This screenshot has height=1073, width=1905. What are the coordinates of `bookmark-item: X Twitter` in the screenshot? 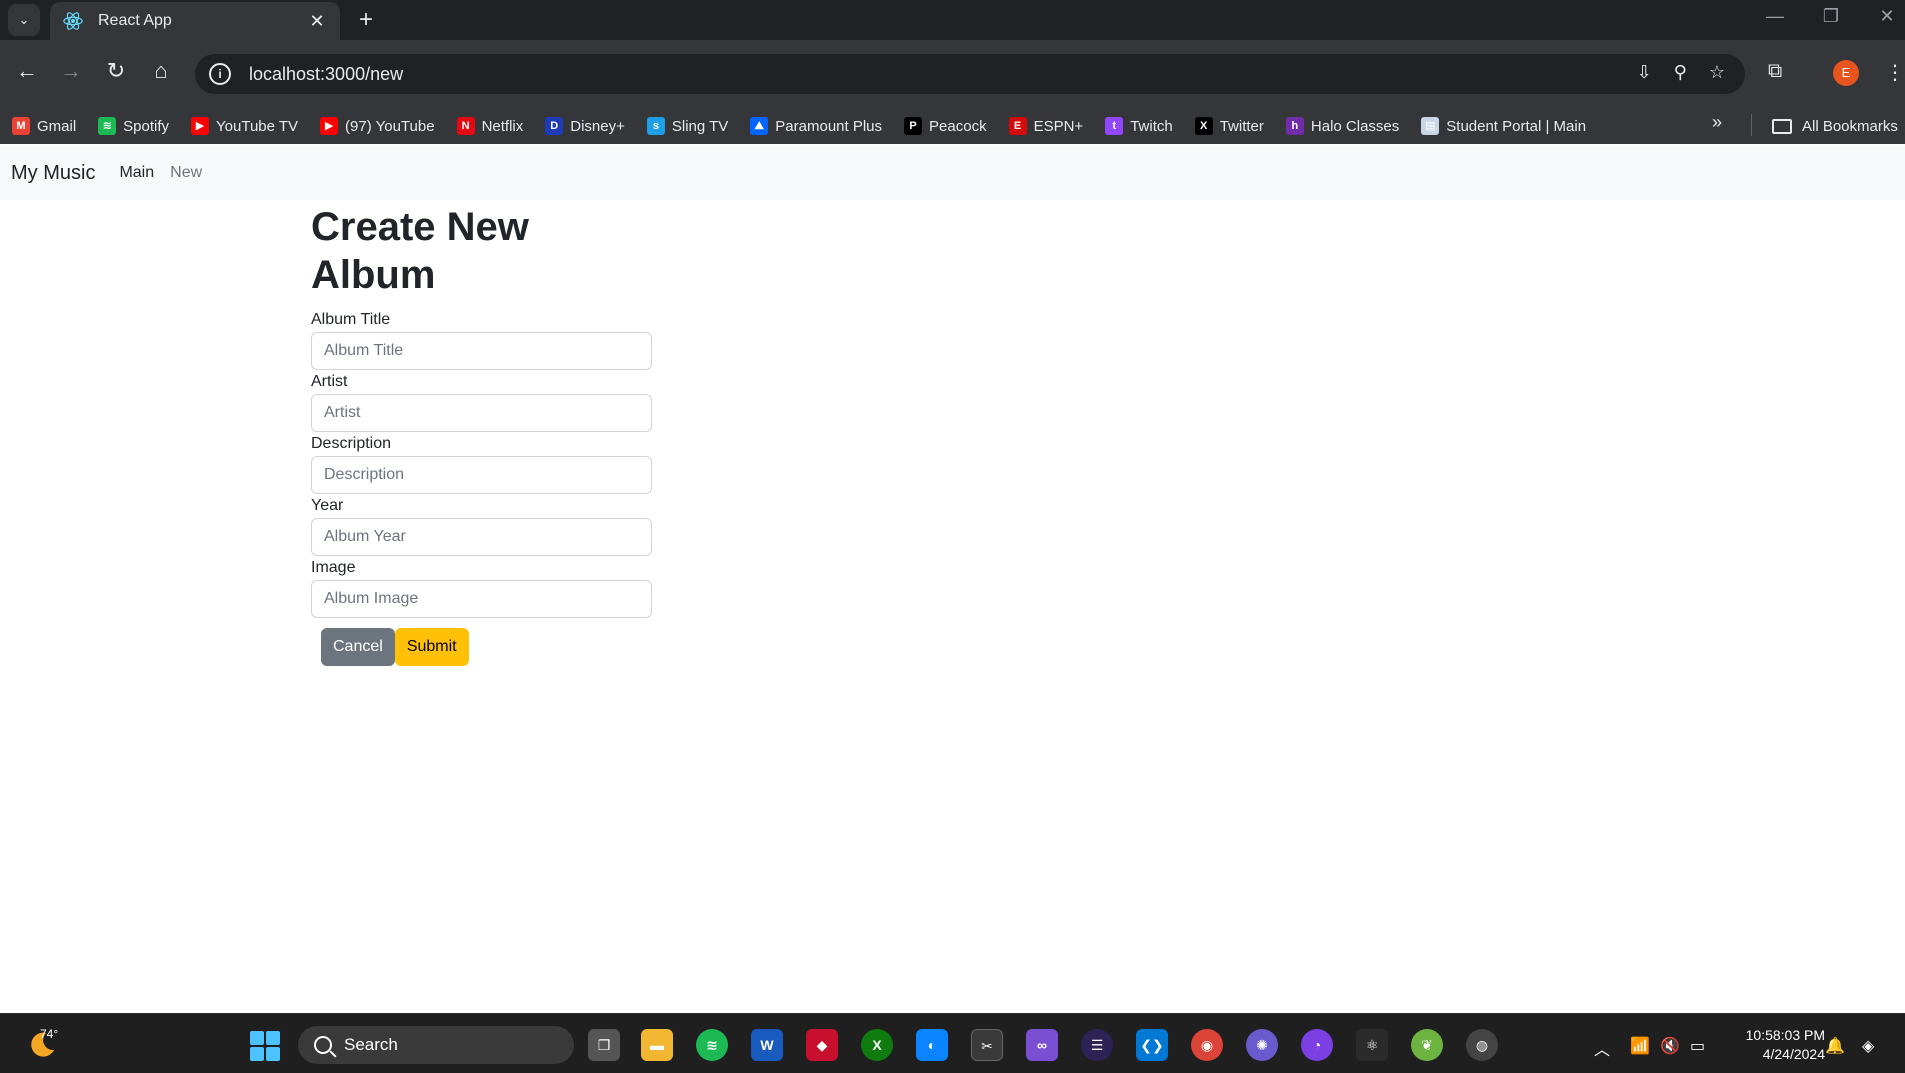 It's located at (1229, 126).